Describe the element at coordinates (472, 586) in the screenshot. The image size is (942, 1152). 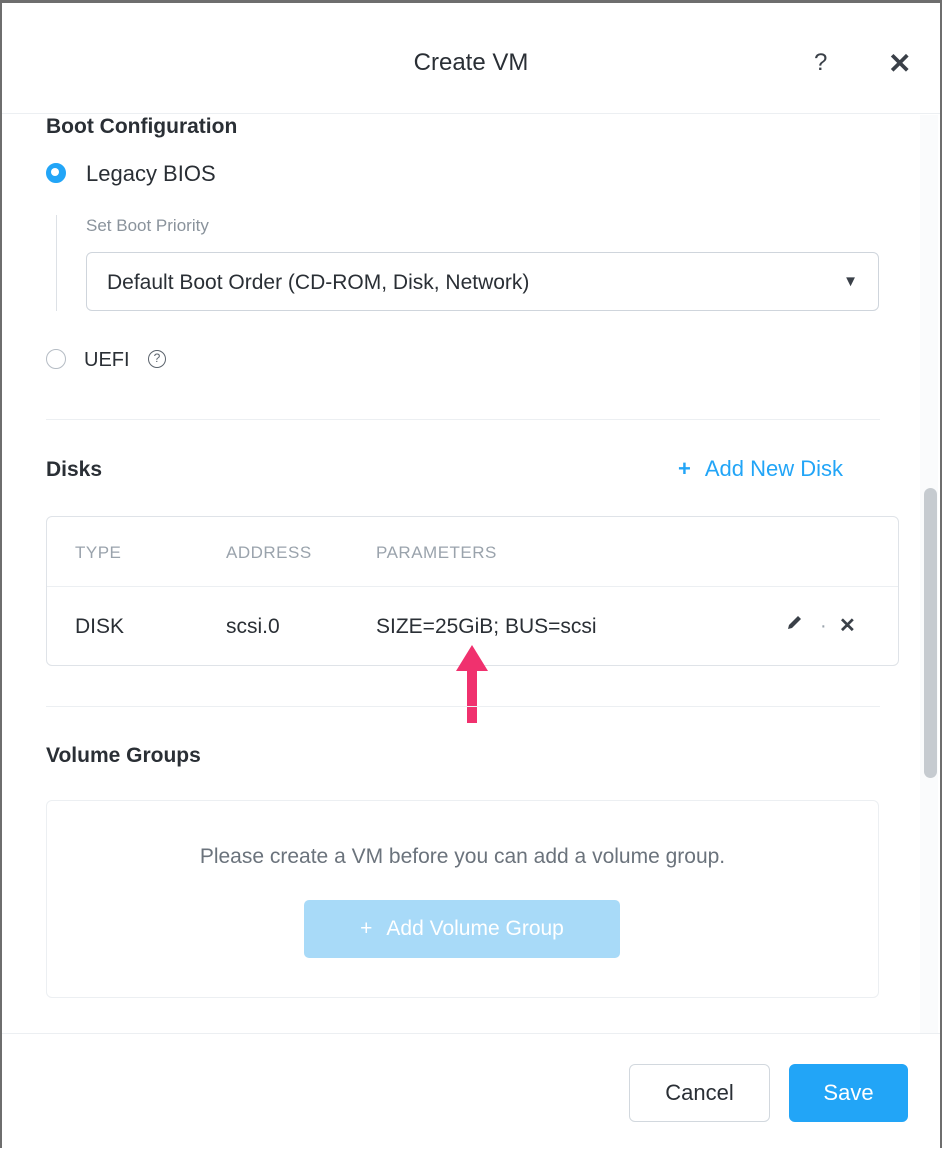
I see `table-header-divider` at that location.